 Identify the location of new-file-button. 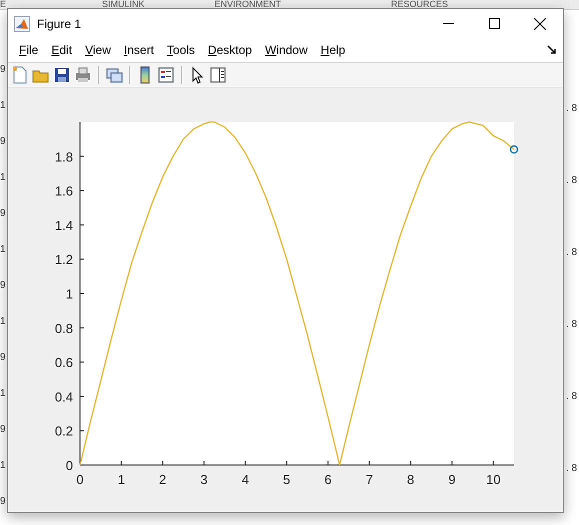
(20, 75).